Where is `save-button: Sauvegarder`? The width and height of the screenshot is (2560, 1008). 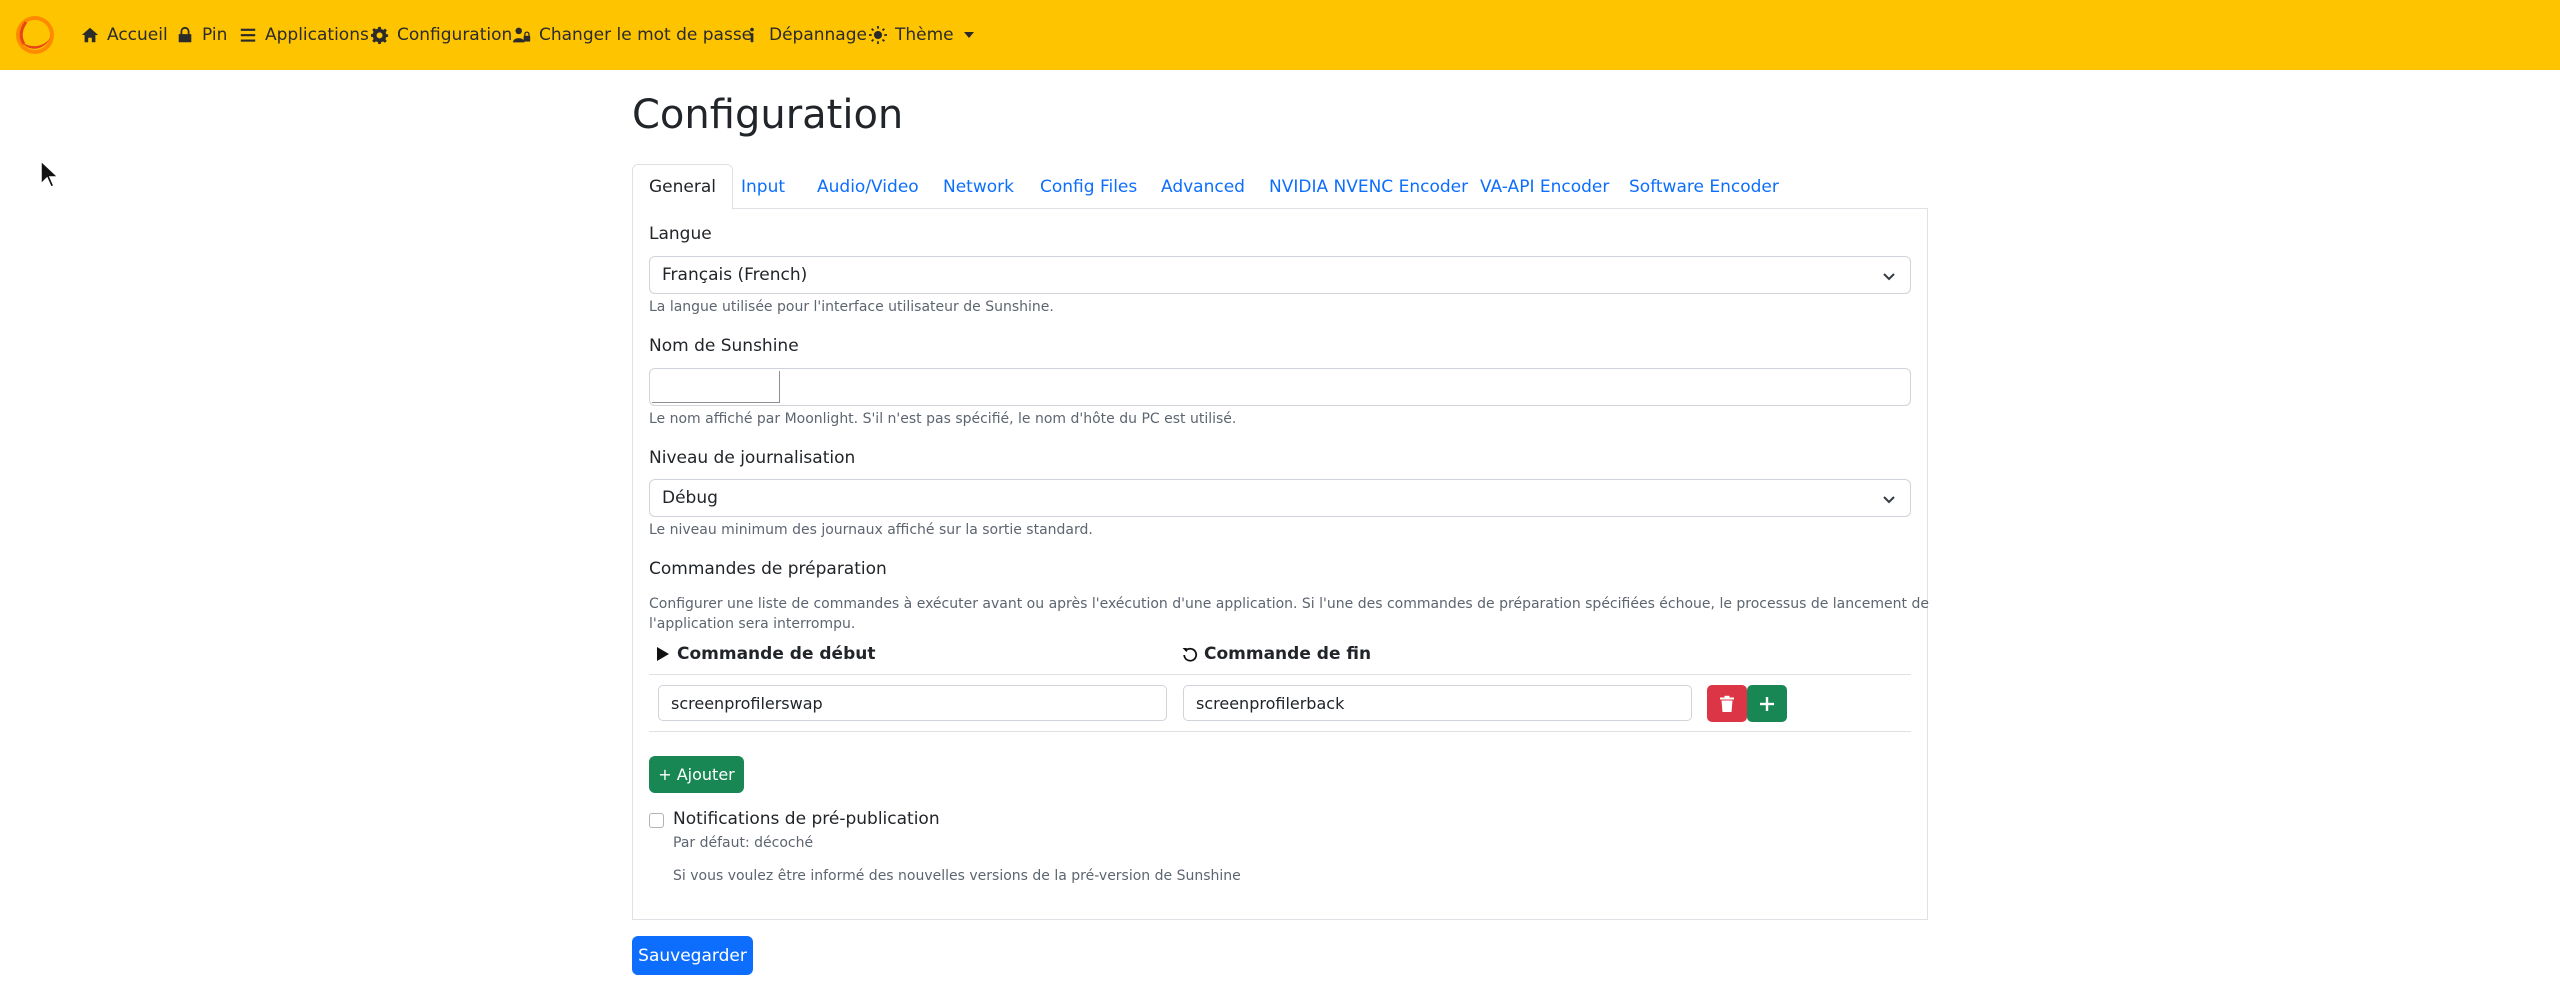 save-button: Sauvegarder is located at coordinates (692, 955).